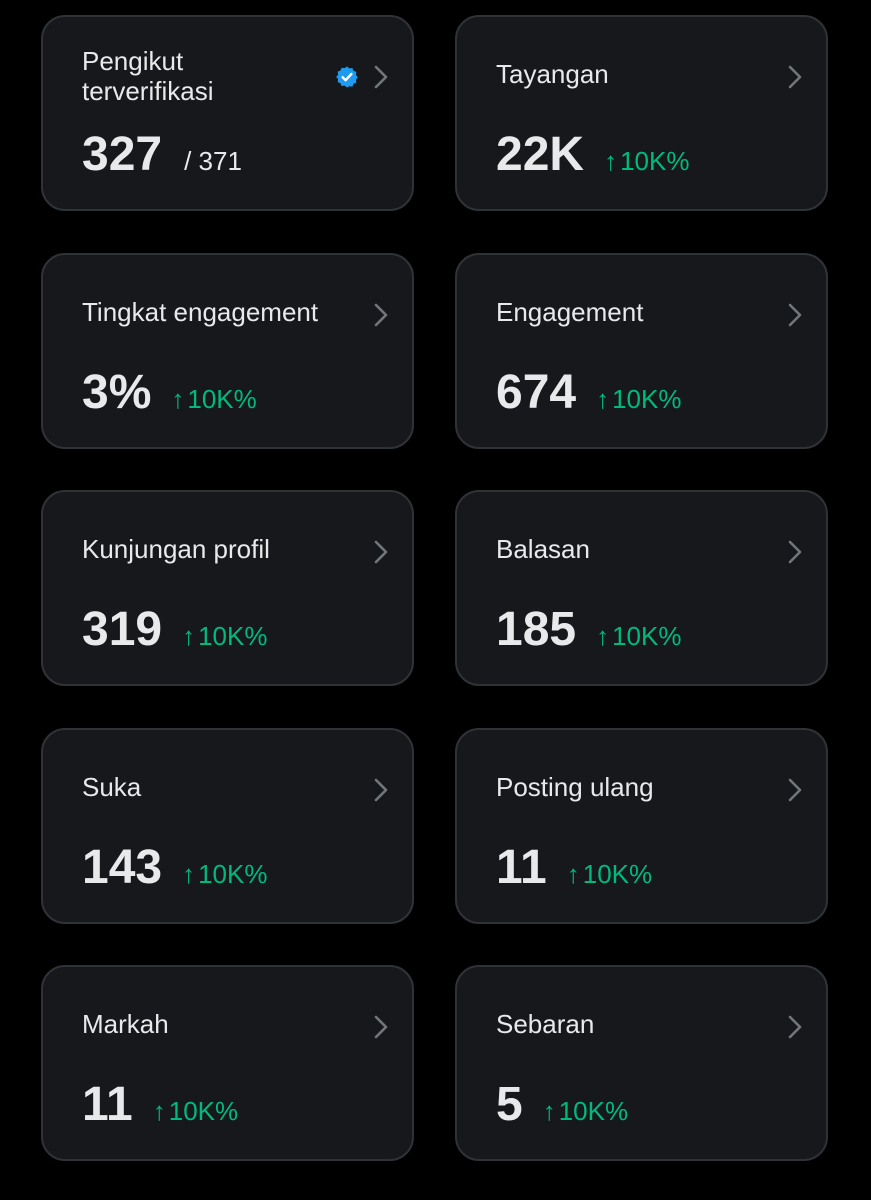 The width and height of the screenshot is (871, 1200). I want to click on metric-card-profile-visits: Kunjungan profil 319 ↑ 10K%, so click(227, 588).